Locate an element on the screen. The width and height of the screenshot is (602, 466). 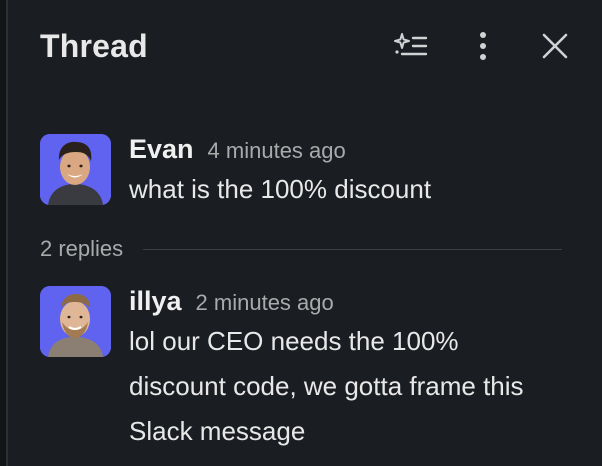
replies-count: 2 replies is located at coordinates (82, 248).